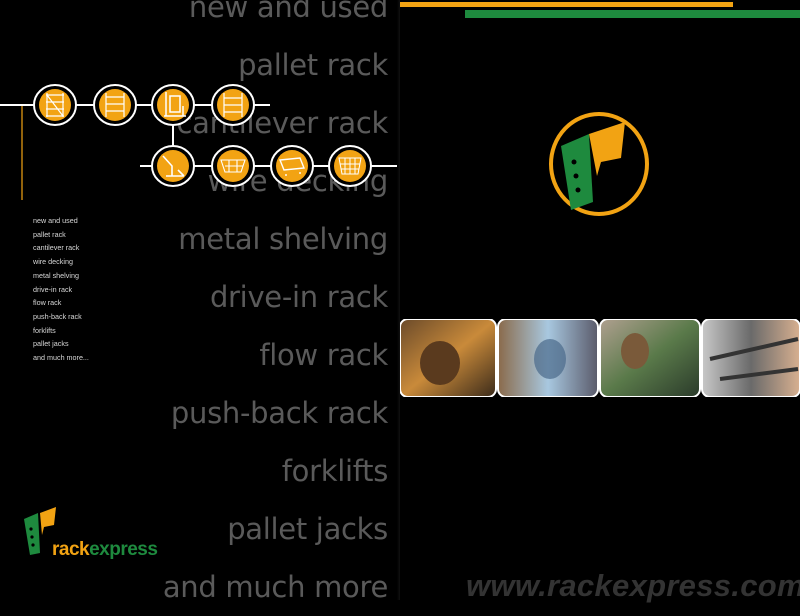 This screenshot has height=616, width=800. I want to click on product-item-small: pallet jacks, so click(51, 344).